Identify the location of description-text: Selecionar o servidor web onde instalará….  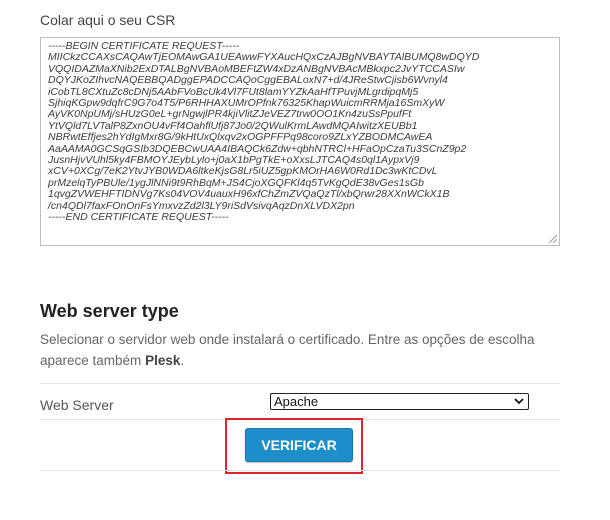
(287, 350).